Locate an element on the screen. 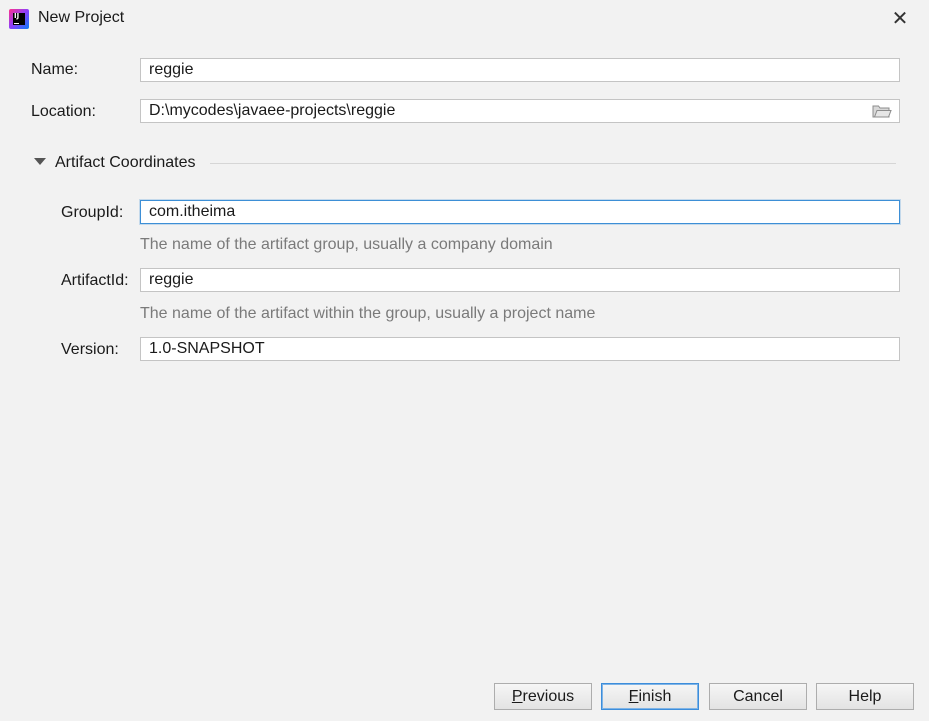 The height and width of the screenshot is (721, 929). folder-icon is located at coordinates (882, 111).